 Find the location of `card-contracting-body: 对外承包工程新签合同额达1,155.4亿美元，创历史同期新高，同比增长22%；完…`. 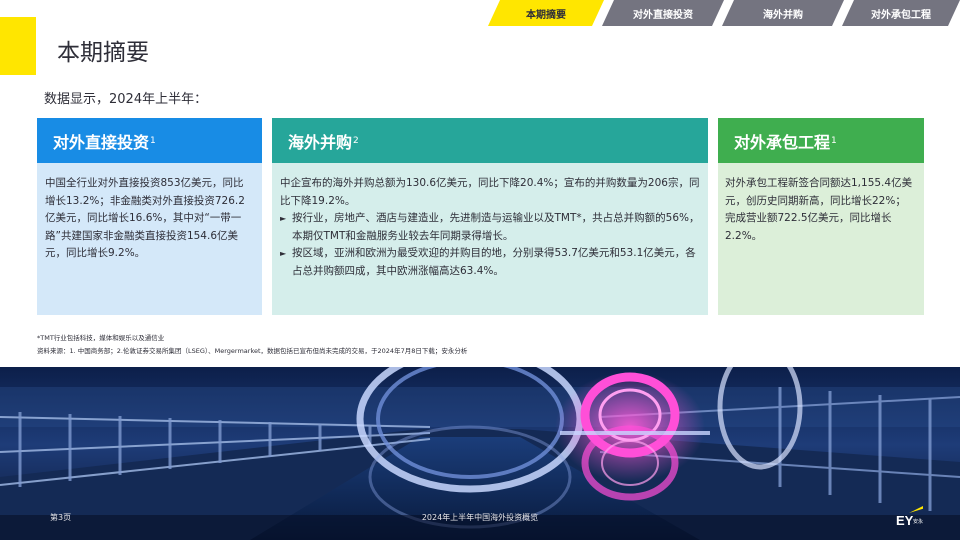

card-contracting-body: 对外承包工程新签合同额达1,155.4亿美元，创历史同期新高，同比增长22%；完… is located at coordinates (821, 239).